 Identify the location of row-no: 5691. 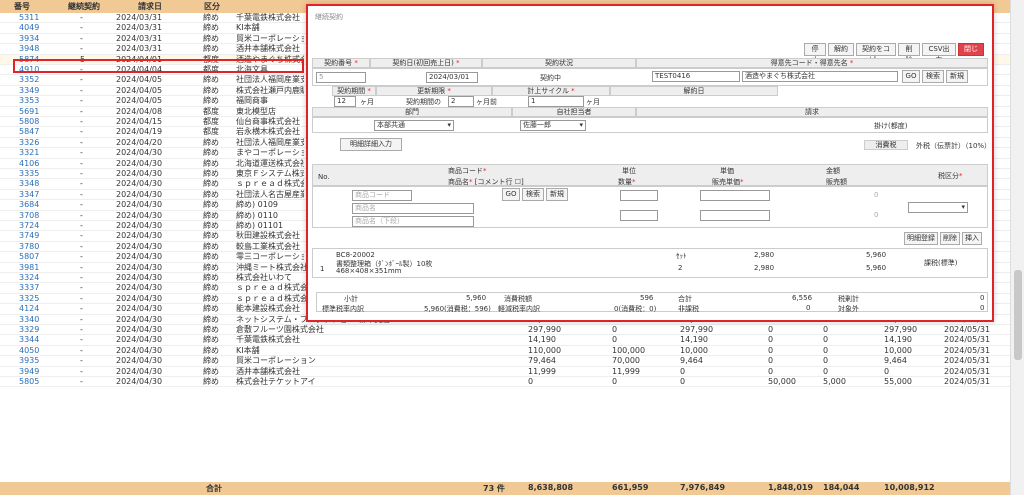
(29, 112).